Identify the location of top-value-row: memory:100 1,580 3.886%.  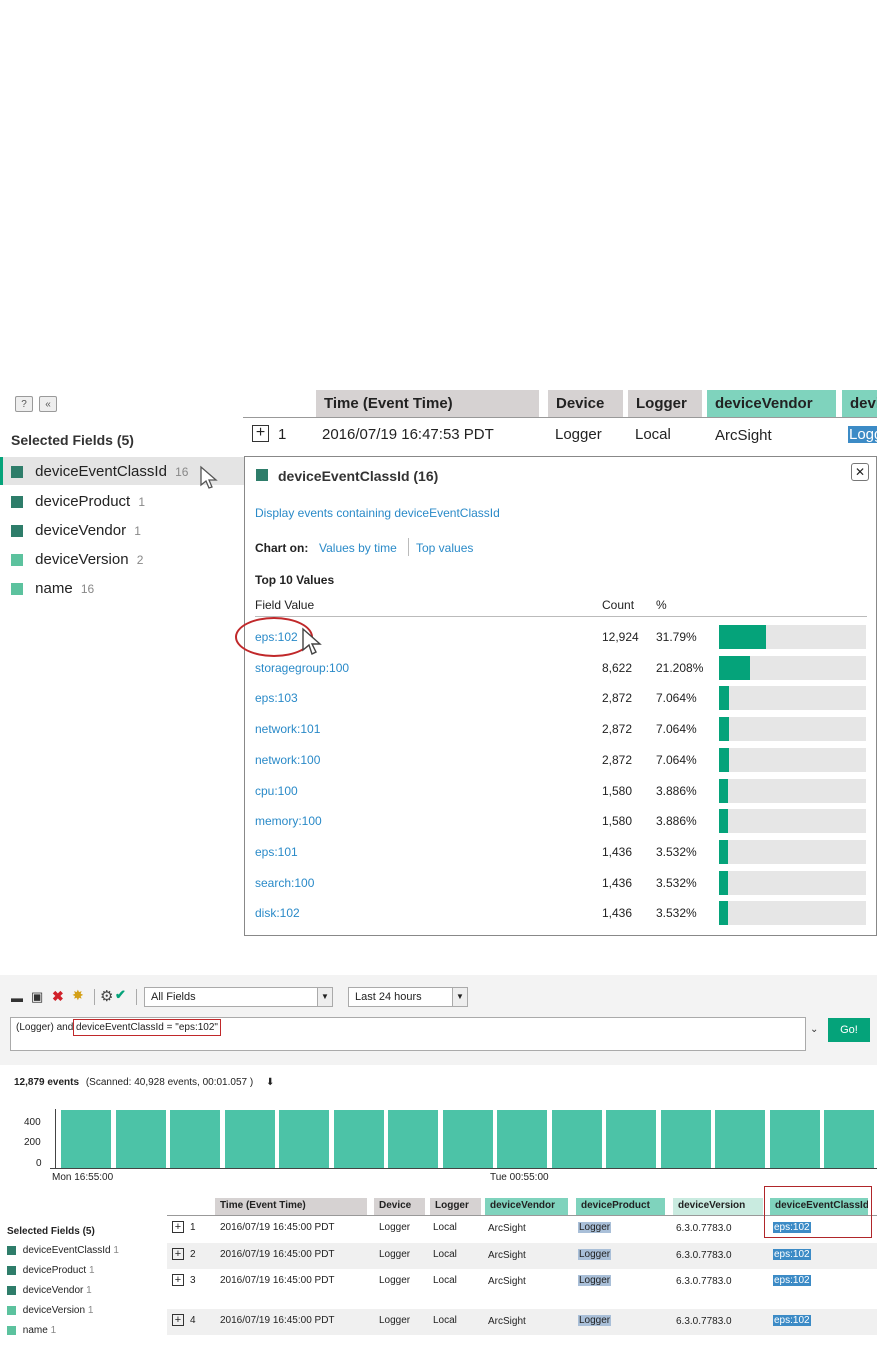
(560, 822).